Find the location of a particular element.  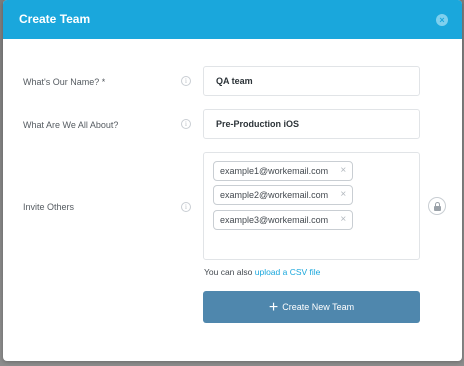

csv-upload-hint: You can also upload a CSV file is located at coordinates (262, 272).